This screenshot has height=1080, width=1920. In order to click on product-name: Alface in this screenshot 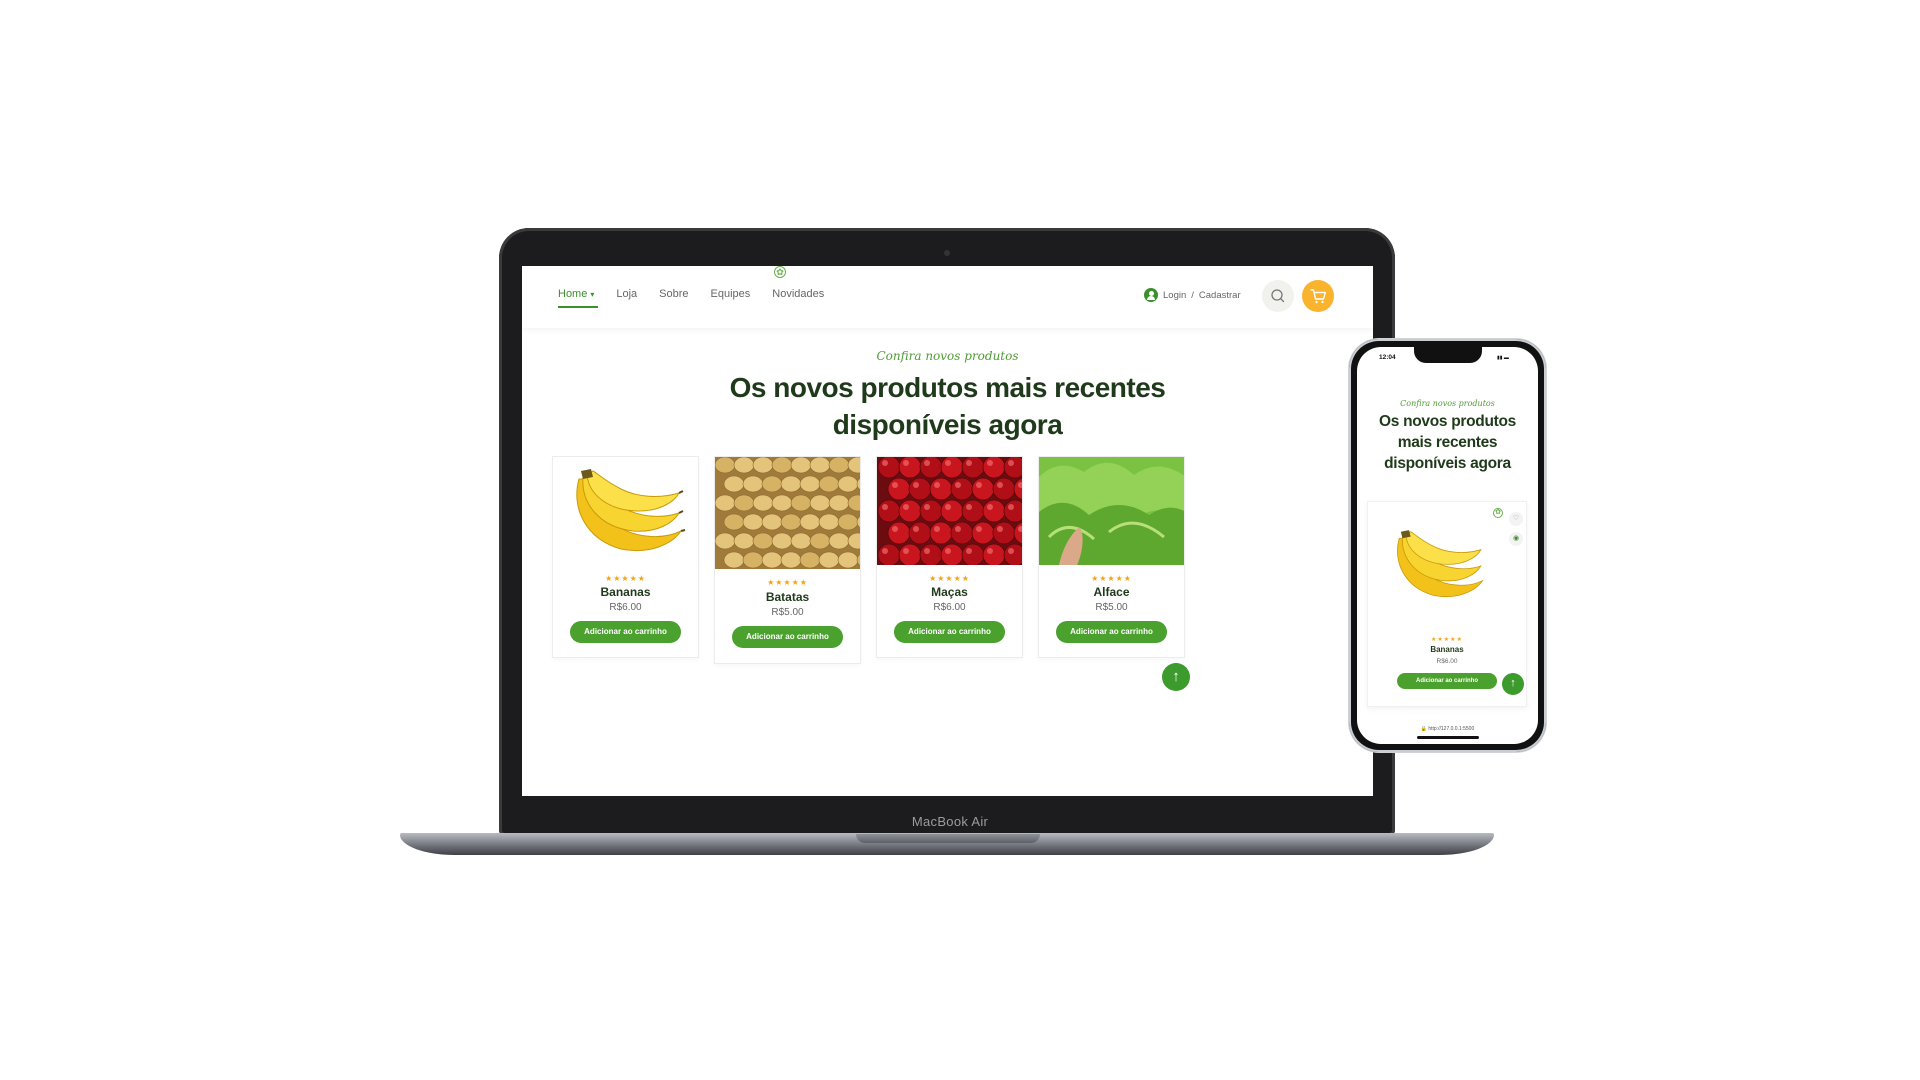, I will do `click(1111, 592)`.